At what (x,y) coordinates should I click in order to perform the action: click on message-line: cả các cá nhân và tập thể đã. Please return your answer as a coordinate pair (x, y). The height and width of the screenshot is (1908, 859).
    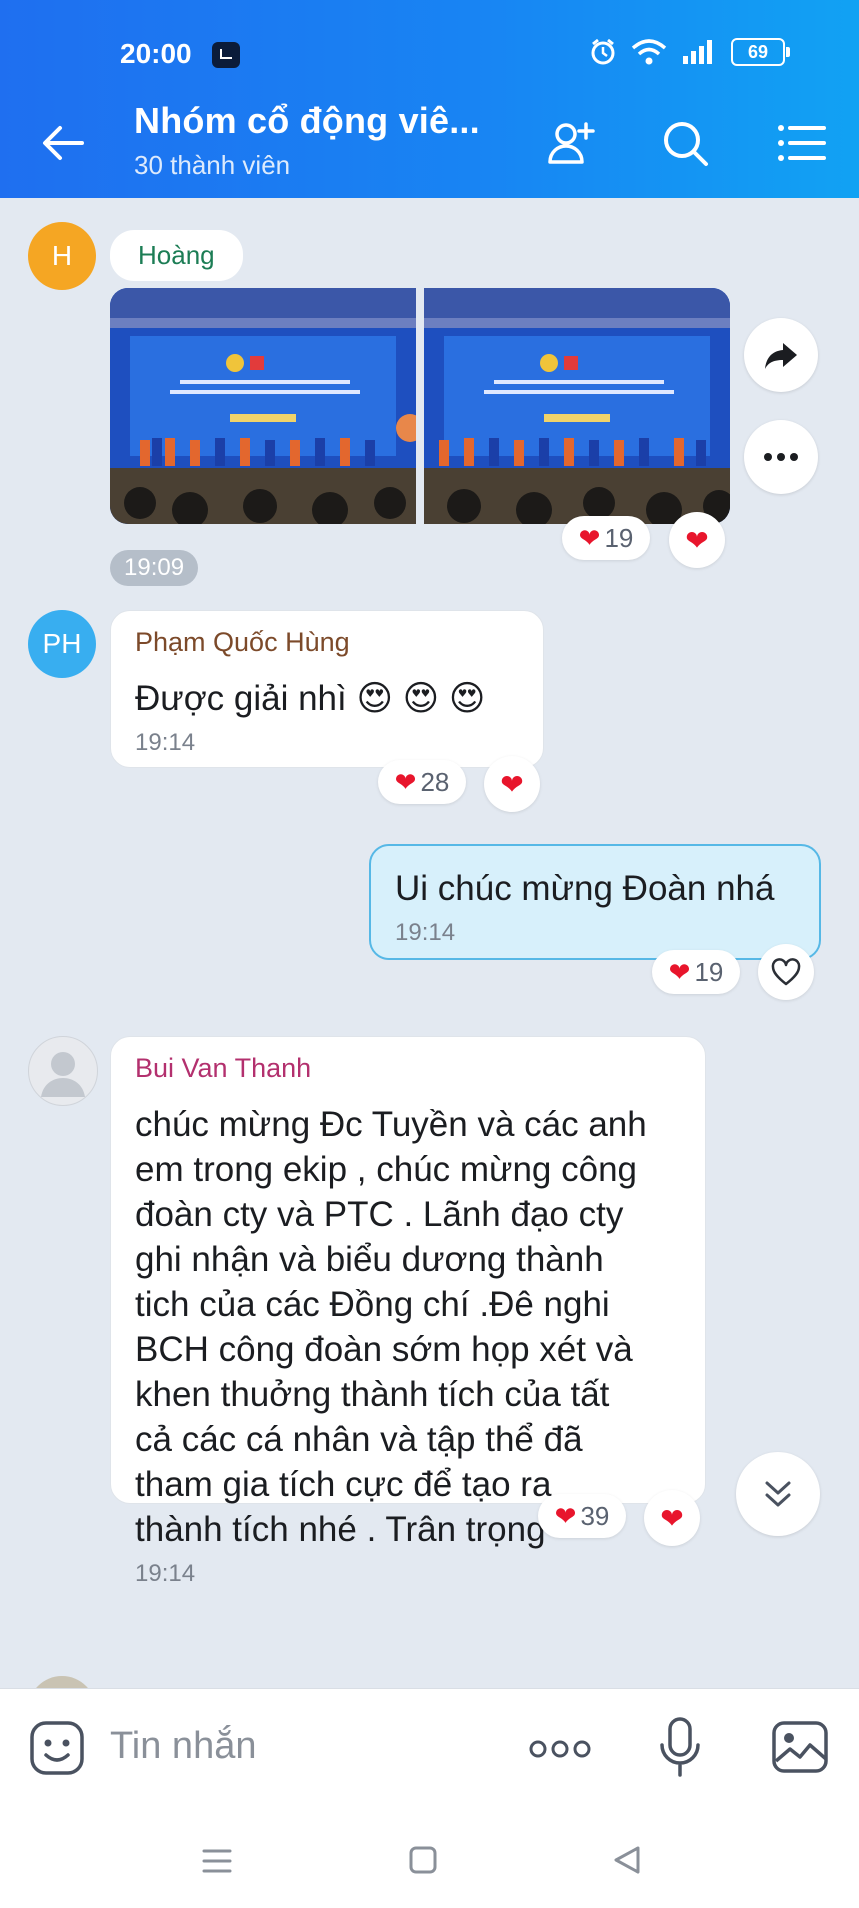
    Looking at the image, I should click on (359, 1439).